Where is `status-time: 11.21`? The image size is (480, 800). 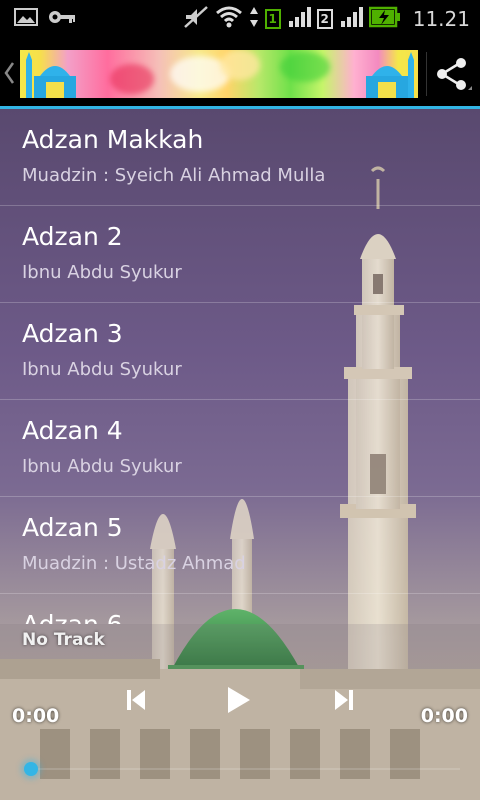 status-time: 11.21 is located at coordinates (441, 19).